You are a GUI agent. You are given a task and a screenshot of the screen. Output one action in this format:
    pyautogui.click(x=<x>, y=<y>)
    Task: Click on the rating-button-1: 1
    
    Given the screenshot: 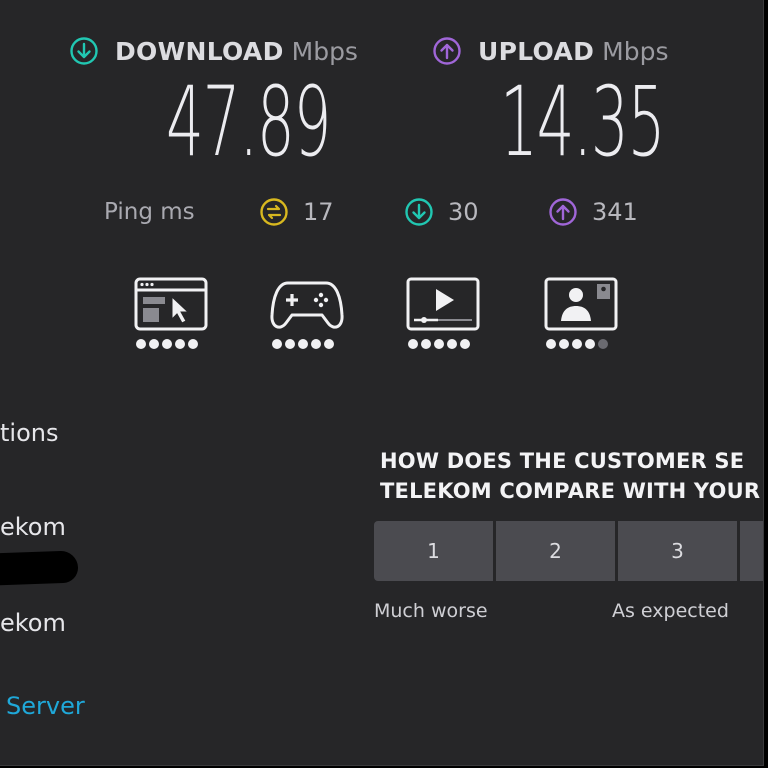 What is the action you would take?
    pyautogui.click(x=433, y=551)
    